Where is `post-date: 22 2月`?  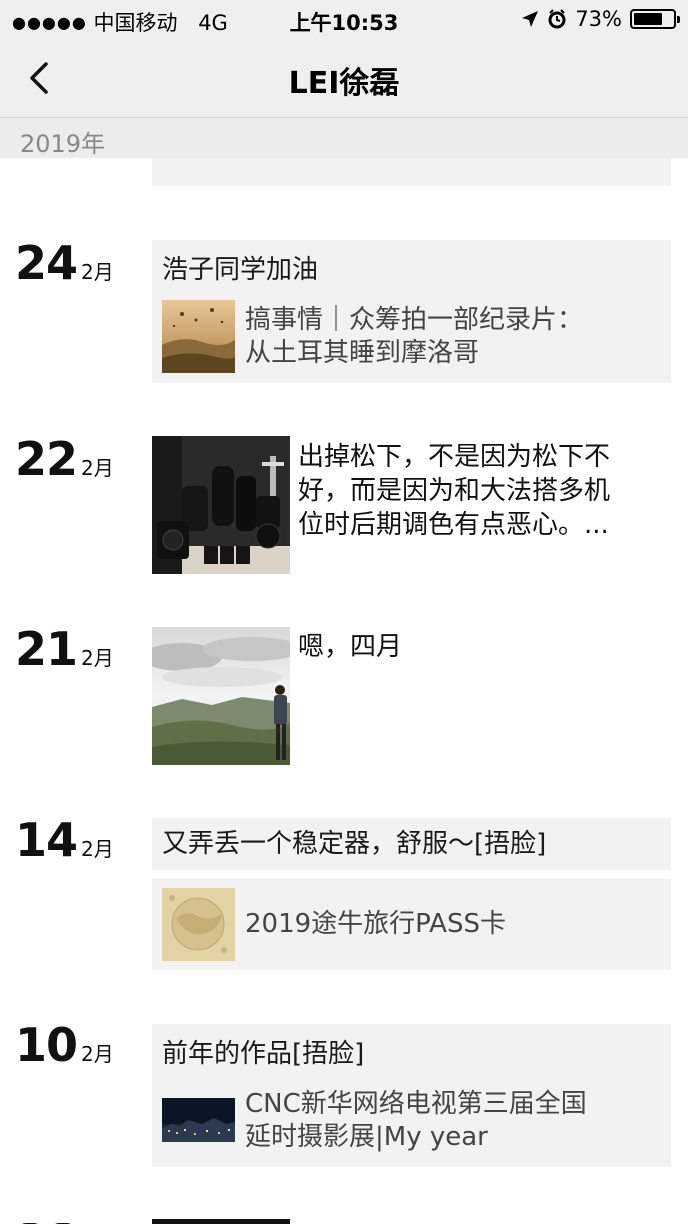
post-date: 22 2月 is located at coordinates (64, 459).